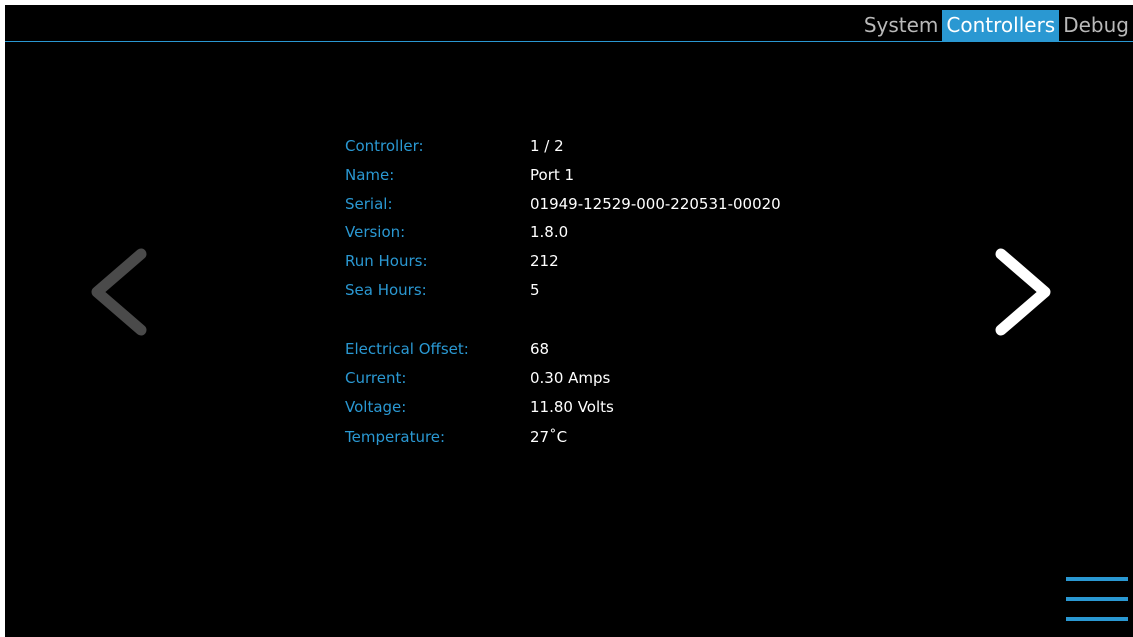 The width and height of the screenshot is (1133, 637). Describe the element at coordinates (376, 407) in the screenshot. I see `voltage-label: Voltage:` at that location.